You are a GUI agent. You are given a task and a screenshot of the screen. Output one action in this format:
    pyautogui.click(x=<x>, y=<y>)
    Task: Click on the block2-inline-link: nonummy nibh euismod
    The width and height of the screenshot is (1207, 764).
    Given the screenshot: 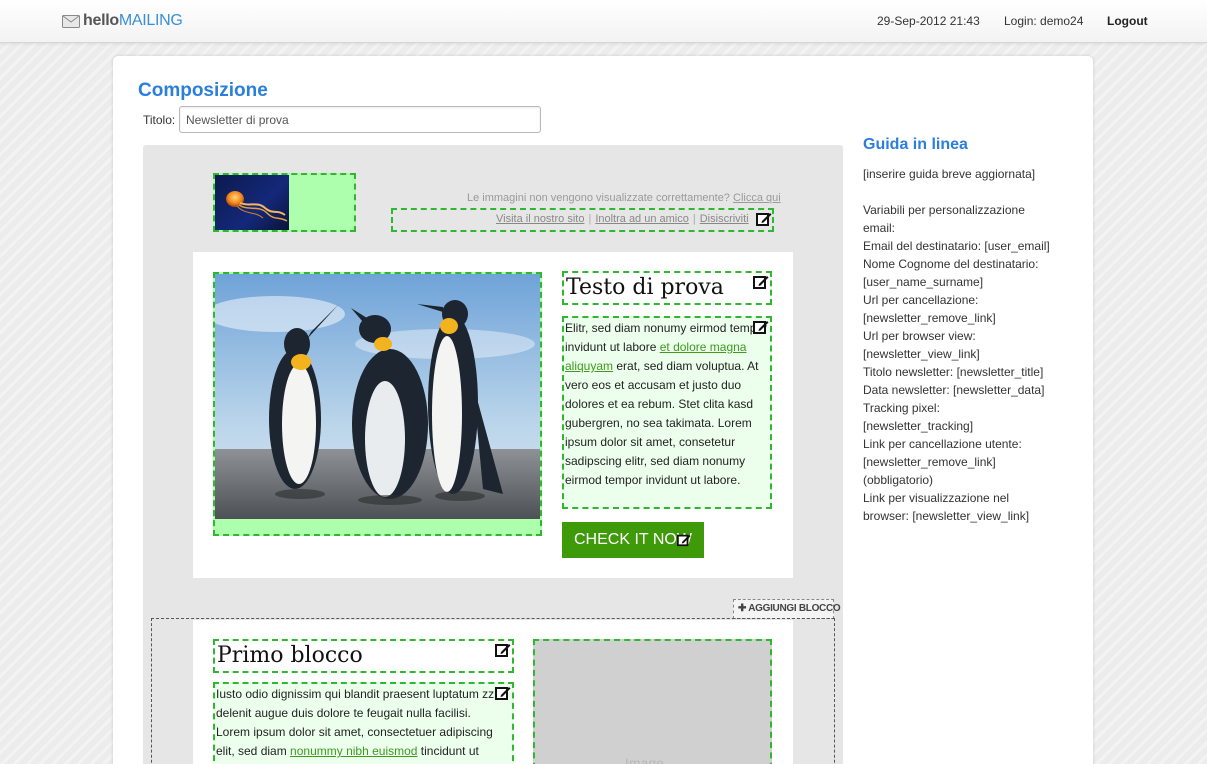 What is the action you would take?
    pyautogui.click(x=353, y=751)
    